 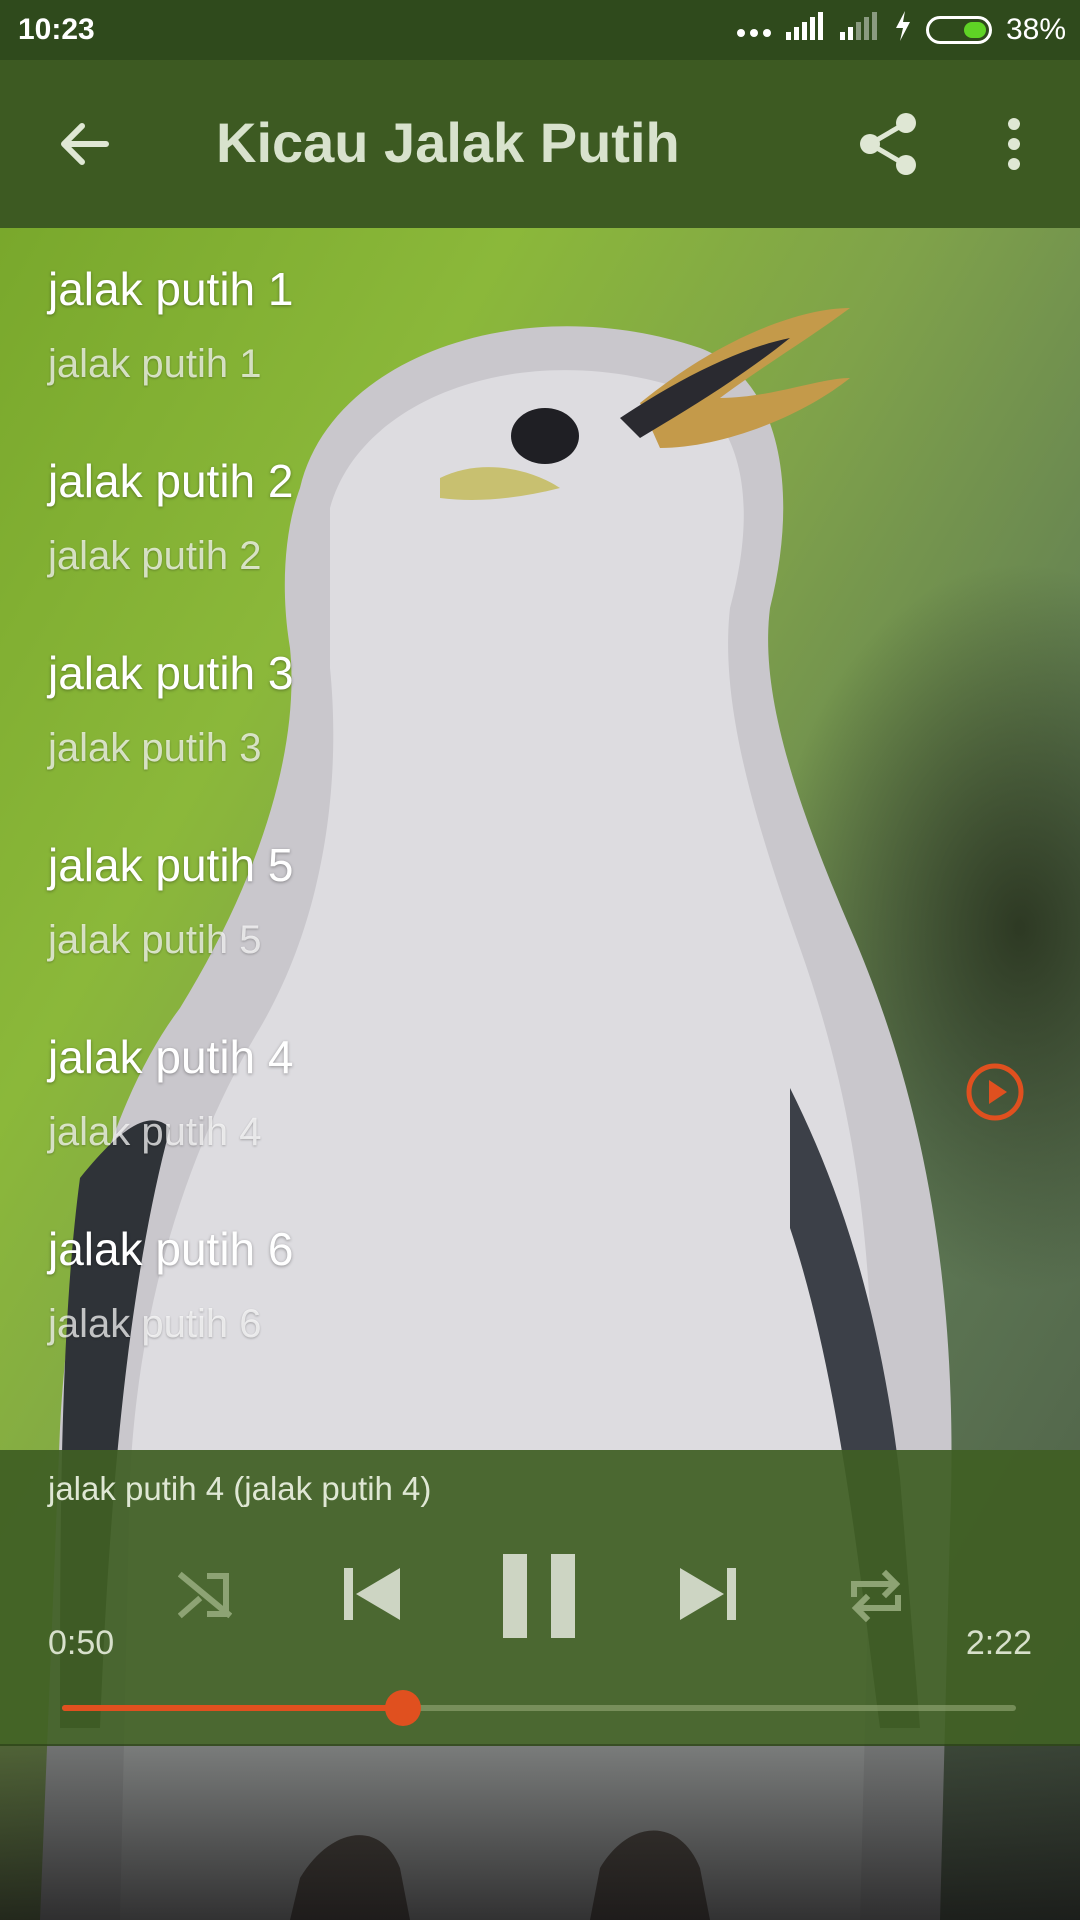 I want to click on song-title: jalak putih 4, so click(x=171, y=1057).